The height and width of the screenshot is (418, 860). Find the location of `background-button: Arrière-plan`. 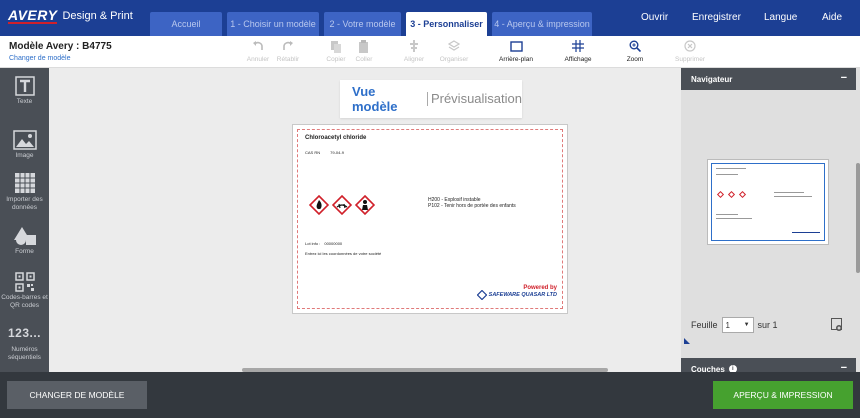

background-button: Arrière-plan is located at coordinates (516, 51).